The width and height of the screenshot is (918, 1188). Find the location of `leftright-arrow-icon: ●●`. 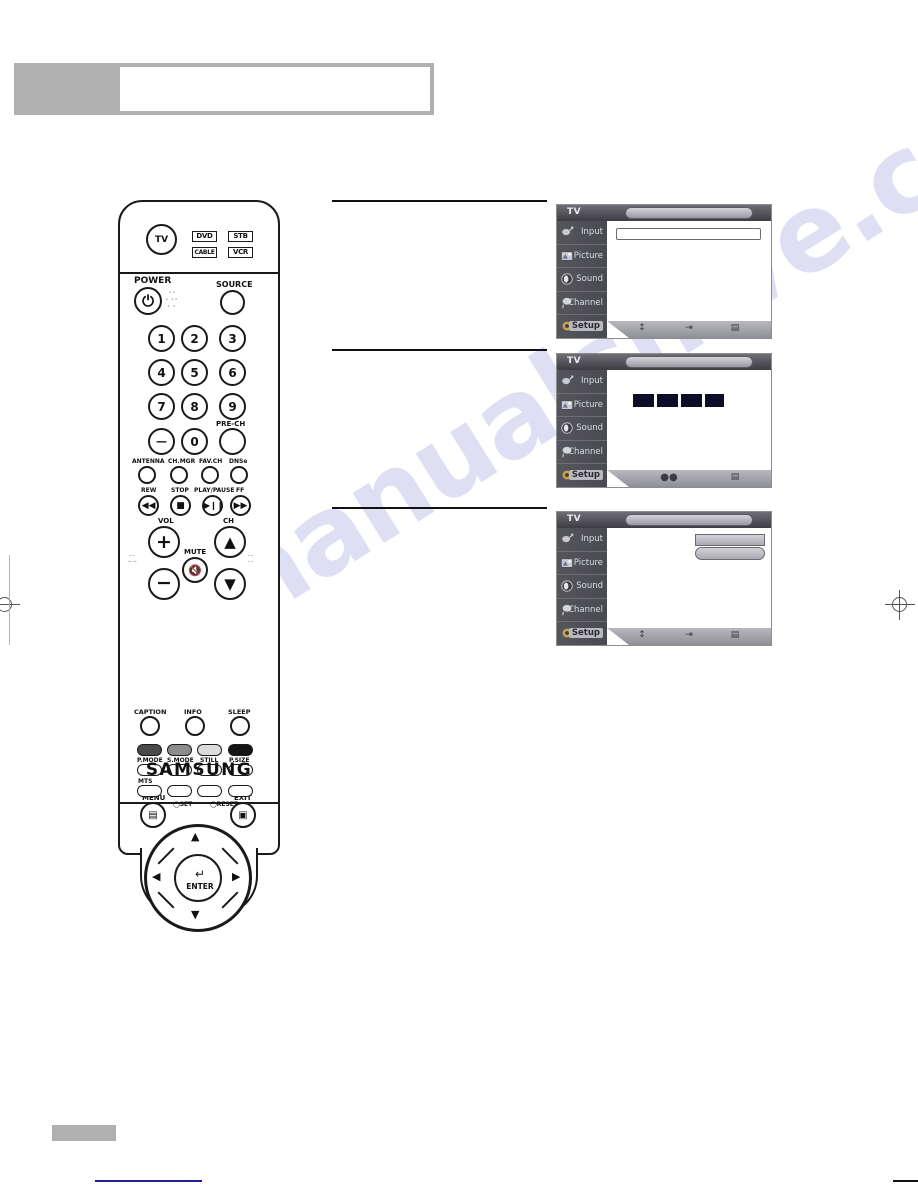

leftright-arrow-icon: ●● is located at coordinates (669, 477).